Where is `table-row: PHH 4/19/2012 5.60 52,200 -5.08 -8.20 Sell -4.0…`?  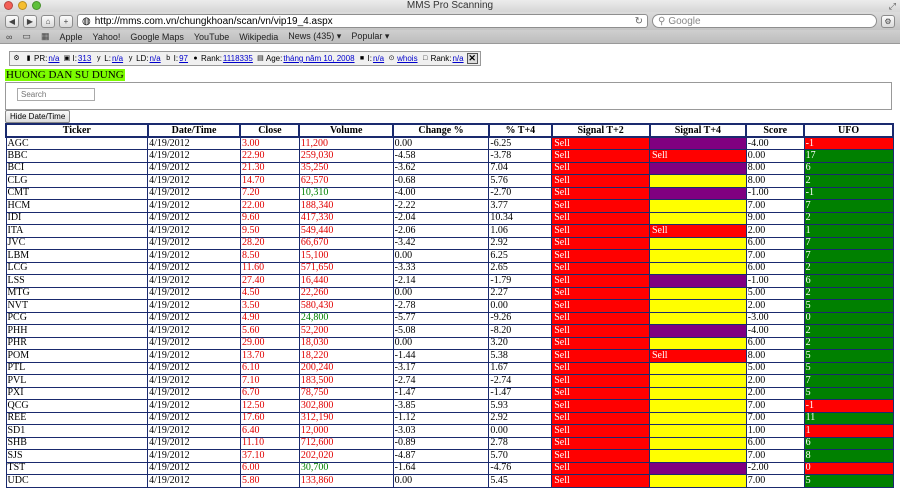 table-row: PHH 4/19/2012 5.60 52,200 -5.08 -8.20 Sell -4.0… is located at coordinates (449, 331).